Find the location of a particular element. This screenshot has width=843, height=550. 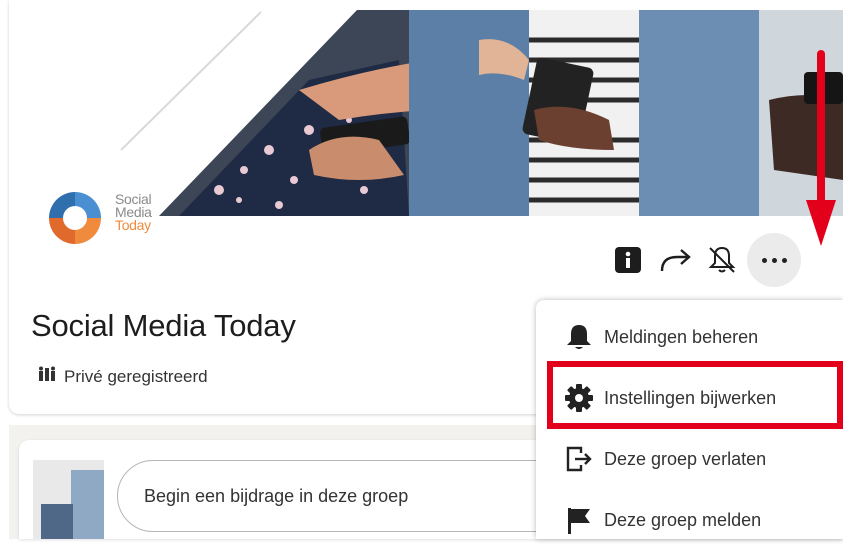

group-title: Social Media Today is located at coordinates (163, 325).